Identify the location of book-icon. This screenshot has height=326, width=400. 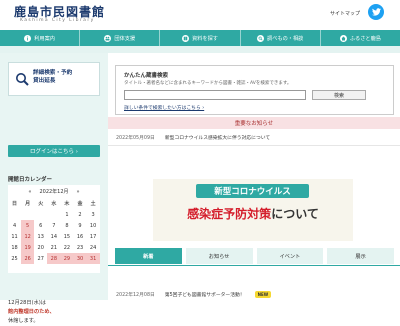
(185, 38).